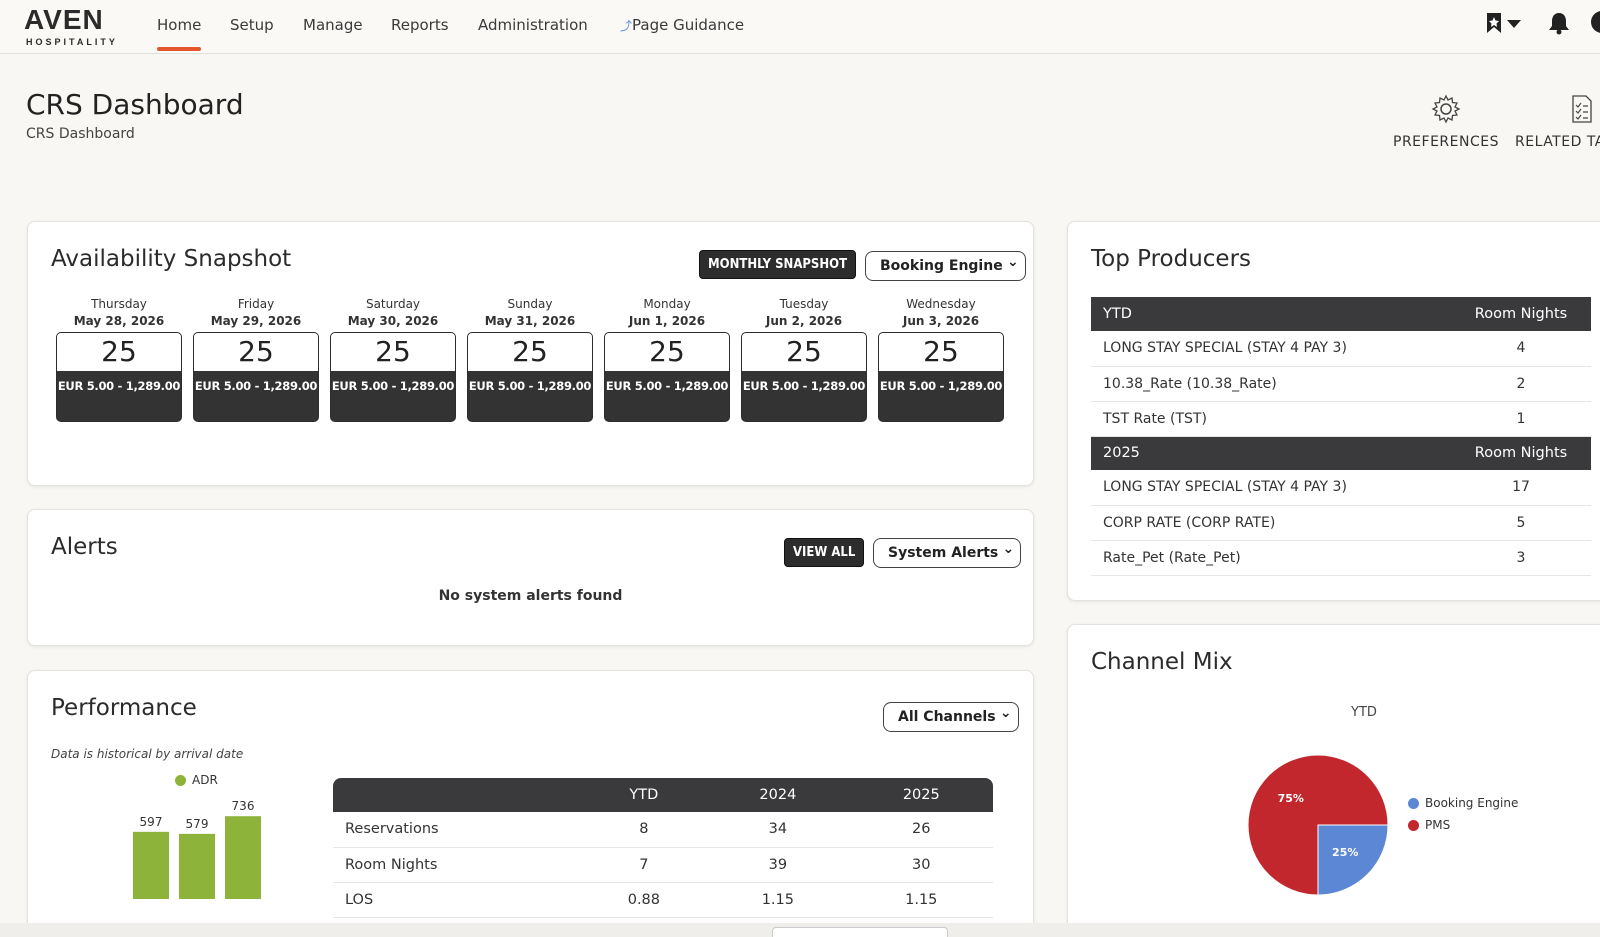  I want to click on bell-icon, so click(1559, 23).